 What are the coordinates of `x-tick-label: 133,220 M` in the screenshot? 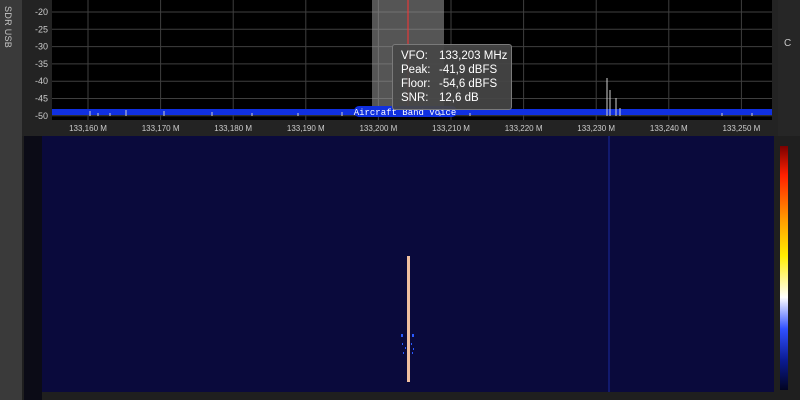 It's located at (524, 128).